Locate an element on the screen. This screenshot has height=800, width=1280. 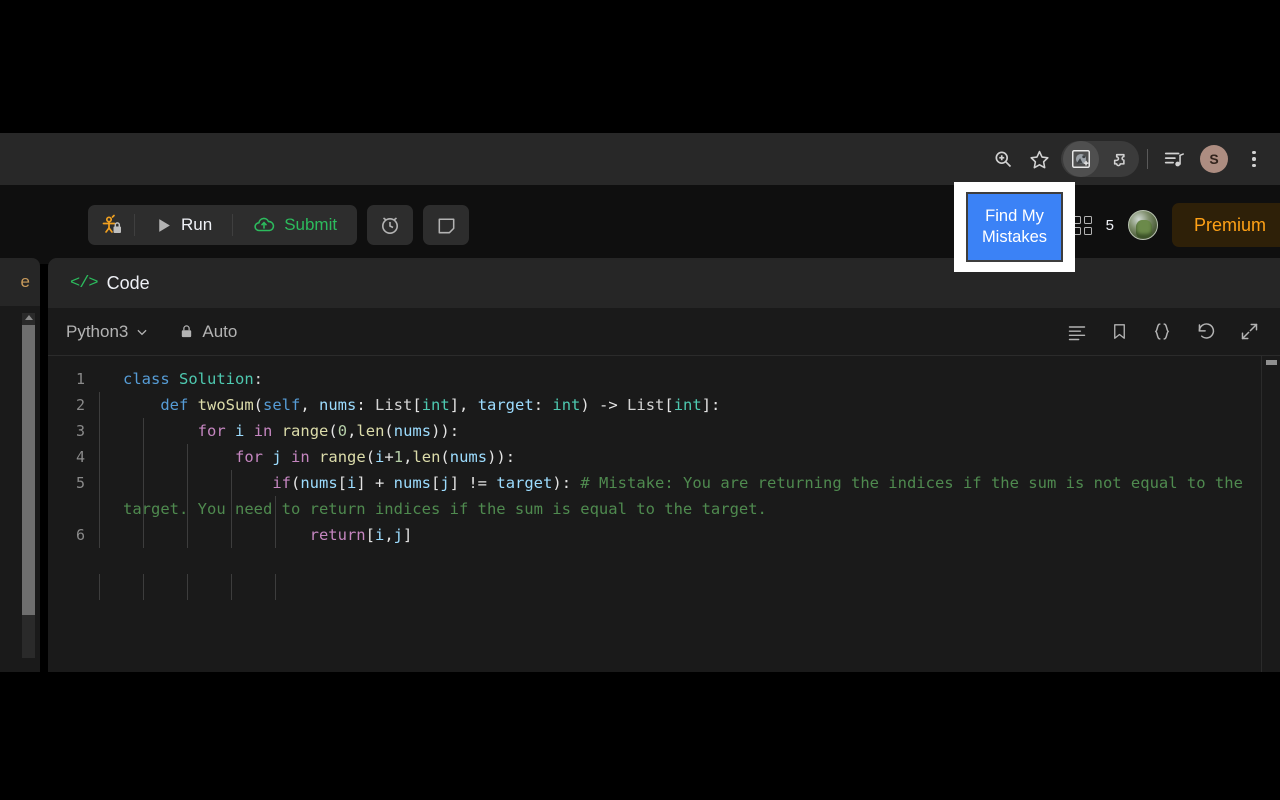
language-label: Python3 is located at coordinates (97, 331).